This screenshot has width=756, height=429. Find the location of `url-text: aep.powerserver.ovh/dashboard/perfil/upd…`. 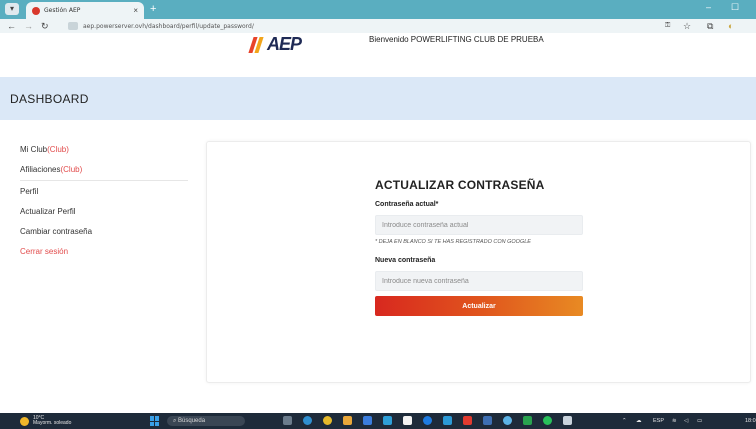

url-text: aep.powerserver.ovh/dashboard/perfil/upd… is located at coordinates (168, 26).